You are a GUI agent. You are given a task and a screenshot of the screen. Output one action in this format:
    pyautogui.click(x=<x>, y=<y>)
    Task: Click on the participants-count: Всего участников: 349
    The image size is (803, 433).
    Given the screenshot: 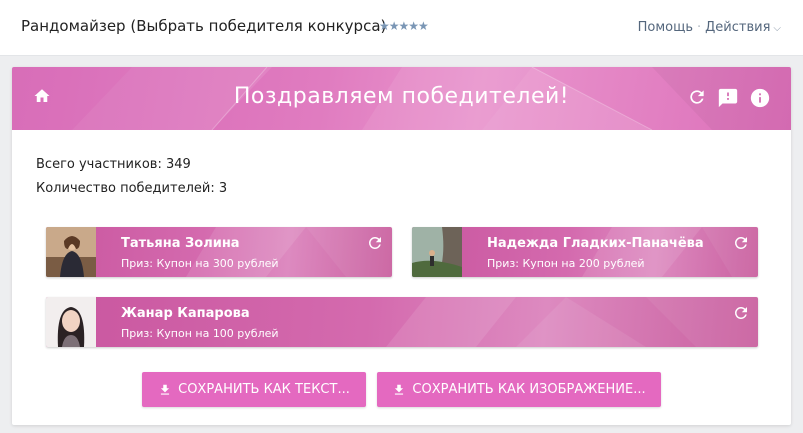 What is the action you would take?
    pyautogui.click(x=113, y=164)
    